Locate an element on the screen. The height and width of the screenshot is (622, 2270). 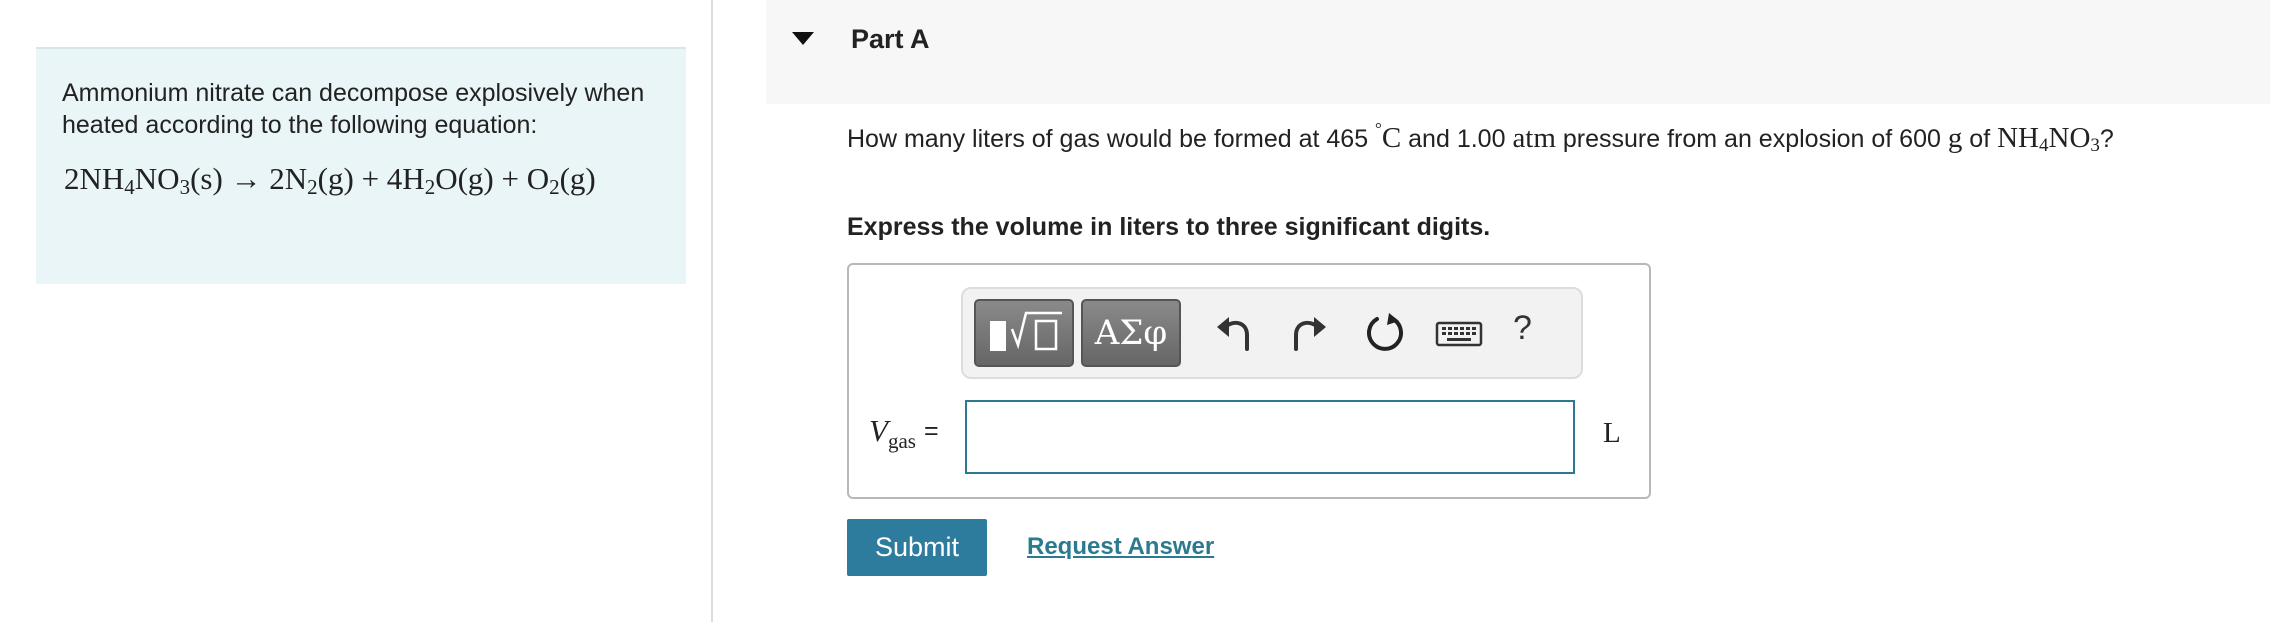
variable-label: Vgas = is located at coordinates (904, 433).